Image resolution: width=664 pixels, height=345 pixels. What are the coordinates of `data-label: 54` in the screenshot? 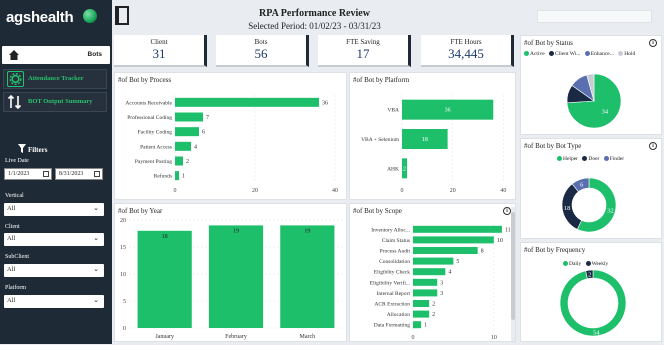 It's located at (596, 332).